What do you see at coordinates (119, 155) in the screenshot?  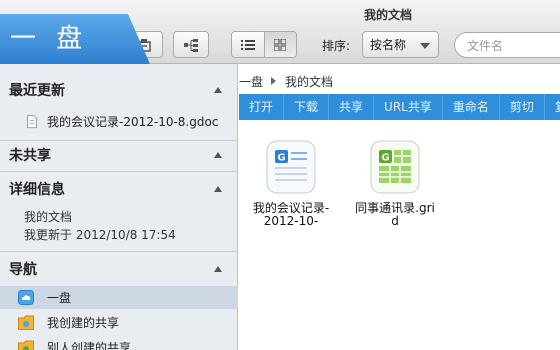 I see `section-unshared-header: 未共享` at bounding box center [119, 155].